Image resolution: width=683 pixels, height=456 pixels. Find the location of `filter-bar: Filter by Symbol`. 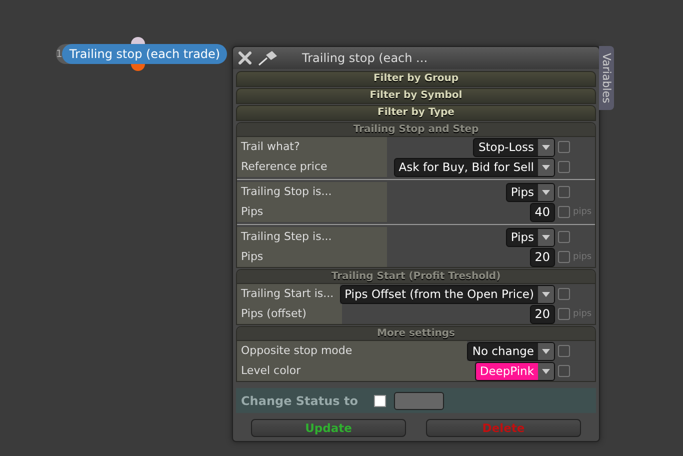

filter-bar: Filter by Symbol is located at coordinates (416, 96).